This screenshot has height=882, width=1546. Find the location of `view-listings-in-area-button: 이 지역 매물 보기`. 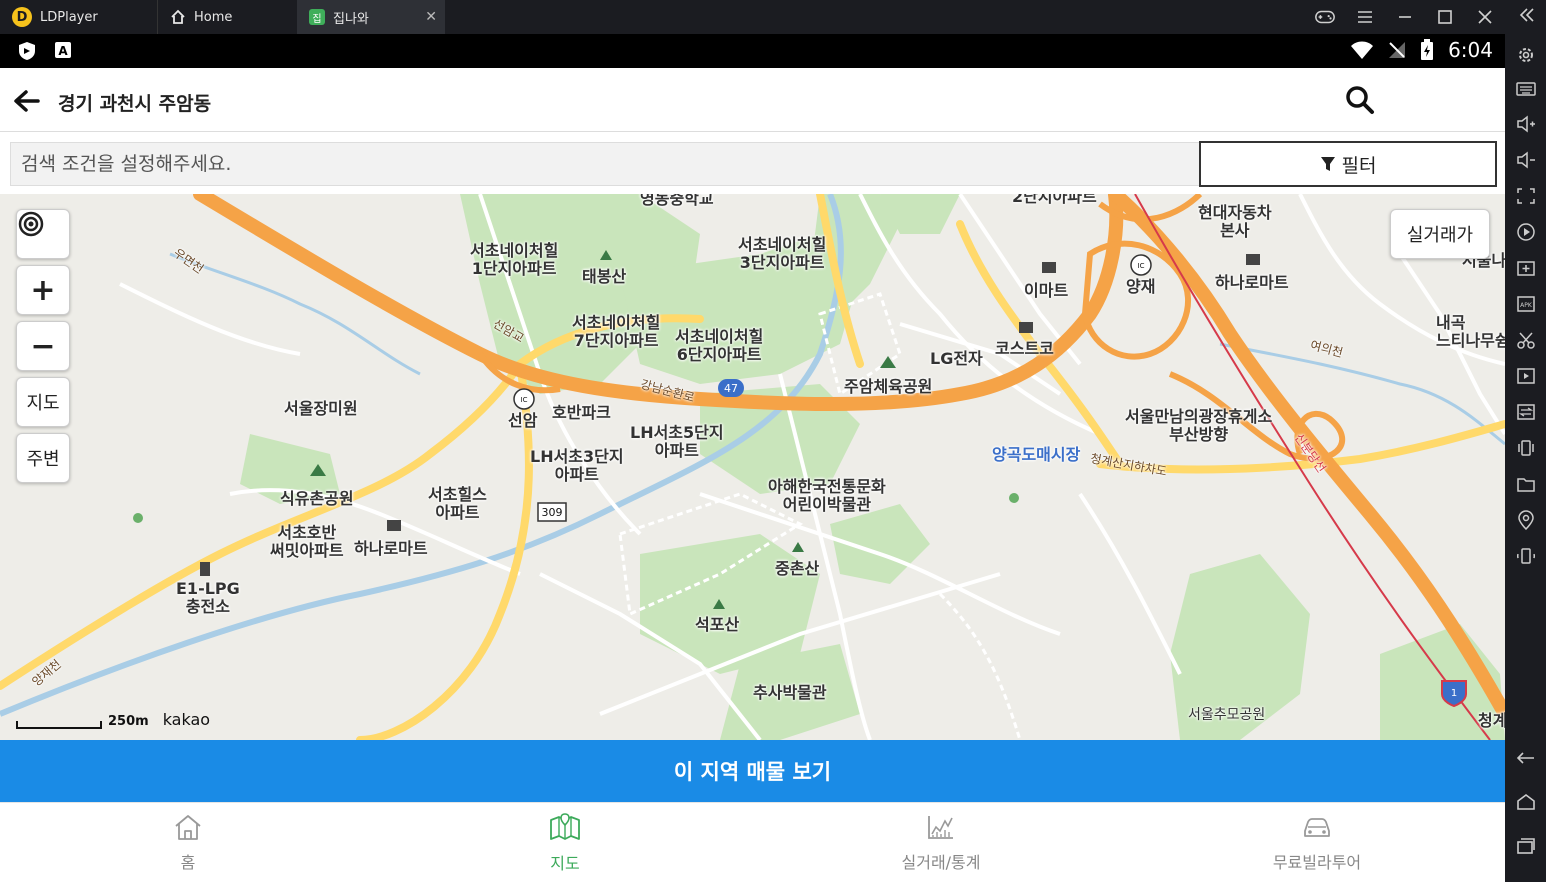

view-listings-in-area-button: 이 지역 매물 보기 is located at coordinates (752, 771).